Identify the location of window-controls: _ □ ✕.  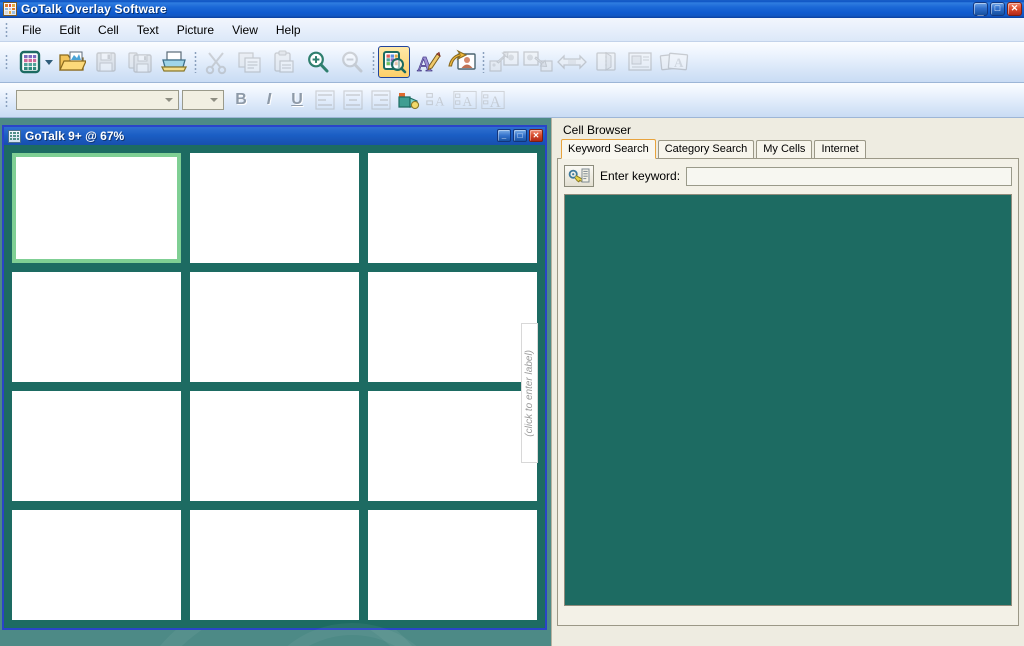
(997, 9).